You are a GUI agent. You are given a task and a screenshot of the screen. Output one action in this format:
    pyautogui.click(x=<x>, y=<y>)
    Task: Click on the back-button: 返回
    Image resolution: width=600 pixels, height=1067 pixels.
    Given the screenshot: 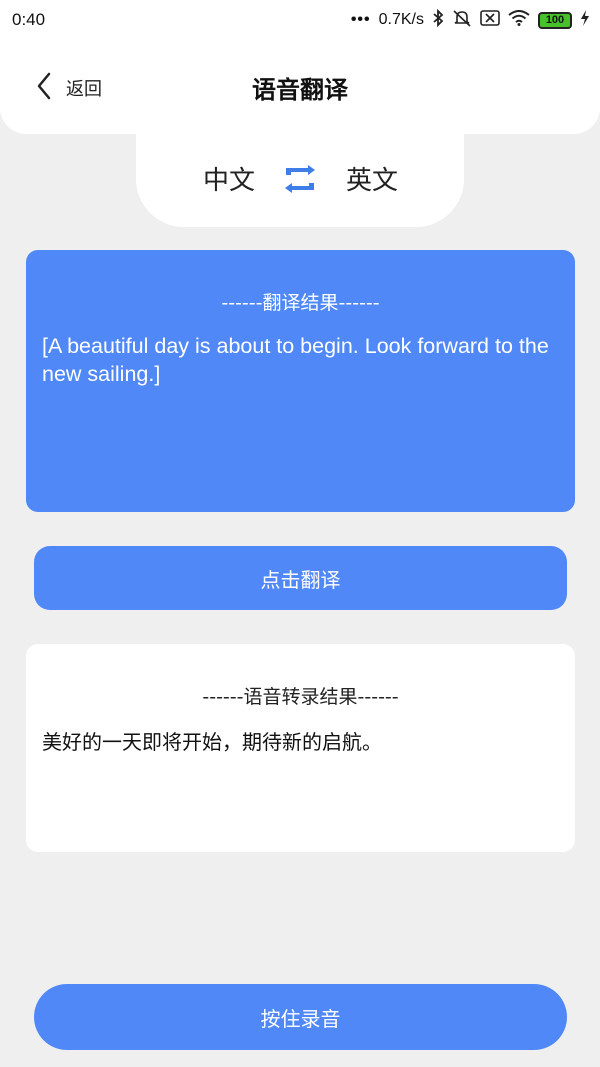 What is the action you would take?
    pyautogui.click(x=69, y=88)
    